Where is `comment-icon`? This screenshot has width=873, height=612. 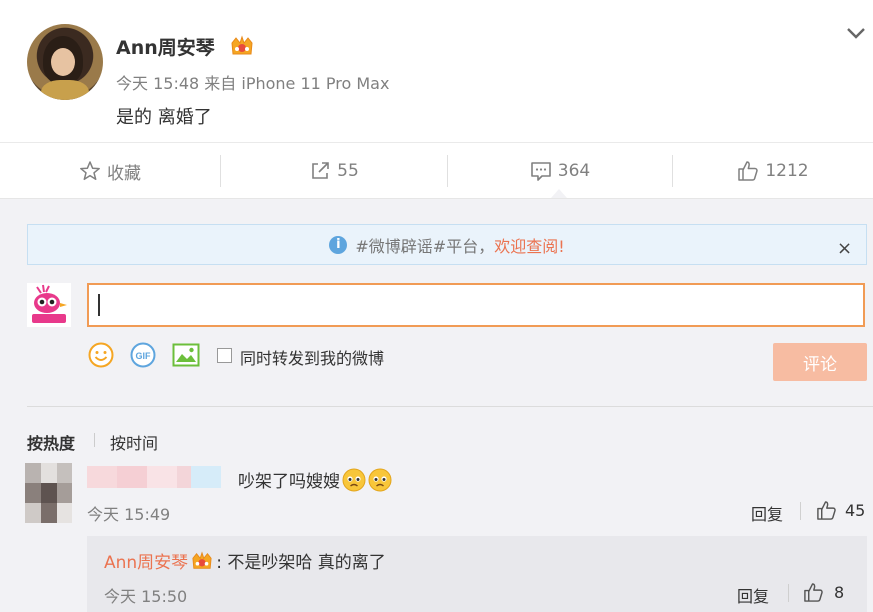 comment-icon is located at coordinates (540, 171).